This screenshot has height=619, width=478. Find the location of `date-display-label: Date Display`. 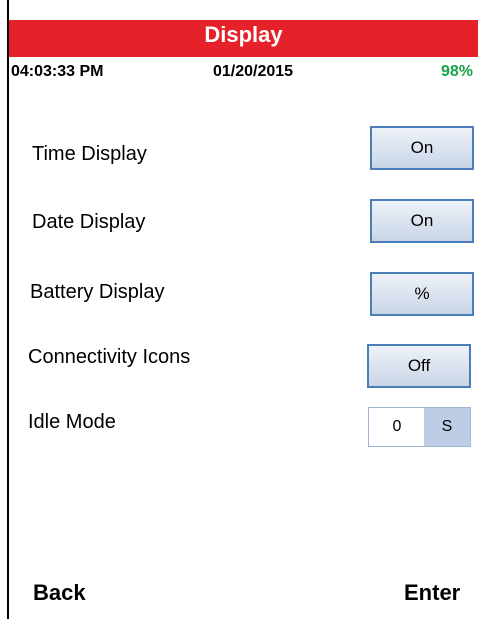

date-display-label: Date Display is located at coordinates (89, 222).